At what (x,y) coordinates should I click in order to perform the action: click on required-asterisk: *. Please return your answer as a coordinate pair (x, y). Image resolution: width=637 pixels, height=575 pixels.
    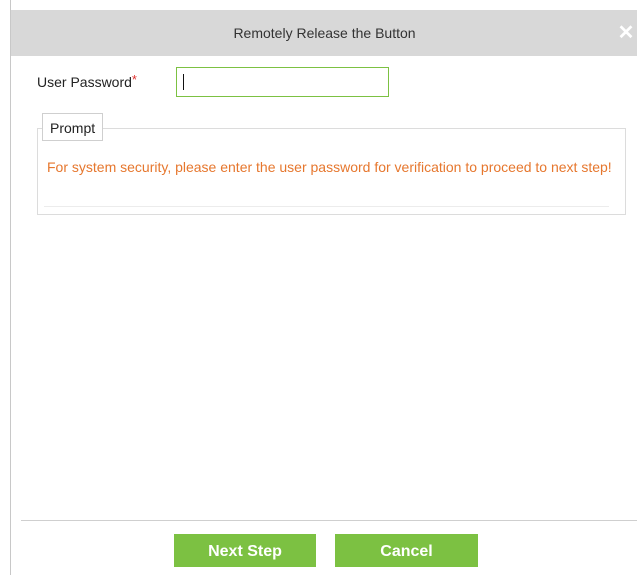
    Looking at the image, I should click on (134, 79).